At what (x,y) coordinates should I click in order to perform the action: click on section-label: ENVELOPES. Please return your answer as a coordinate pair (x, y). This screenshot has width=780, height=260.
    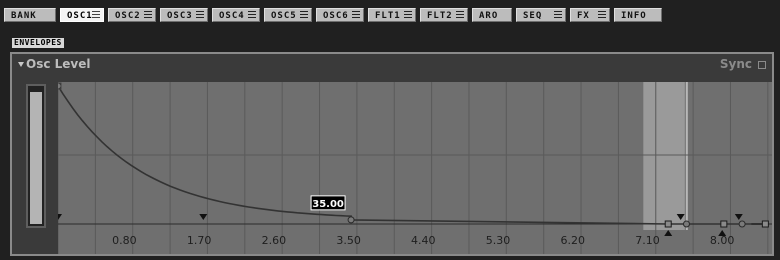
    Looking at the image, I should click on (38, 43).